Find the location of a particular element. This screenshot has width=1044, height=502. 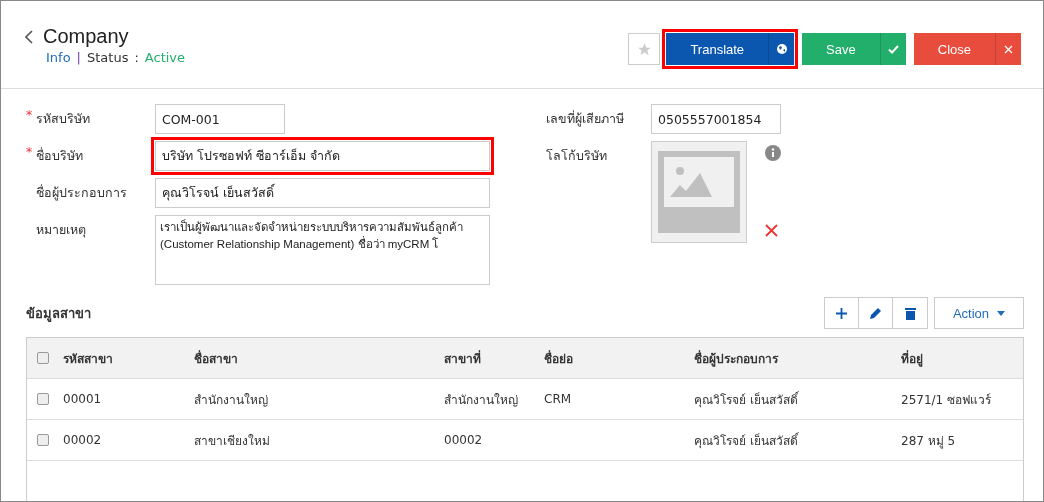

input-field: บริษัท โปรซอฟท์ ซีอาร์เอ็ม จำกัด is located at coordinates (322, 156).